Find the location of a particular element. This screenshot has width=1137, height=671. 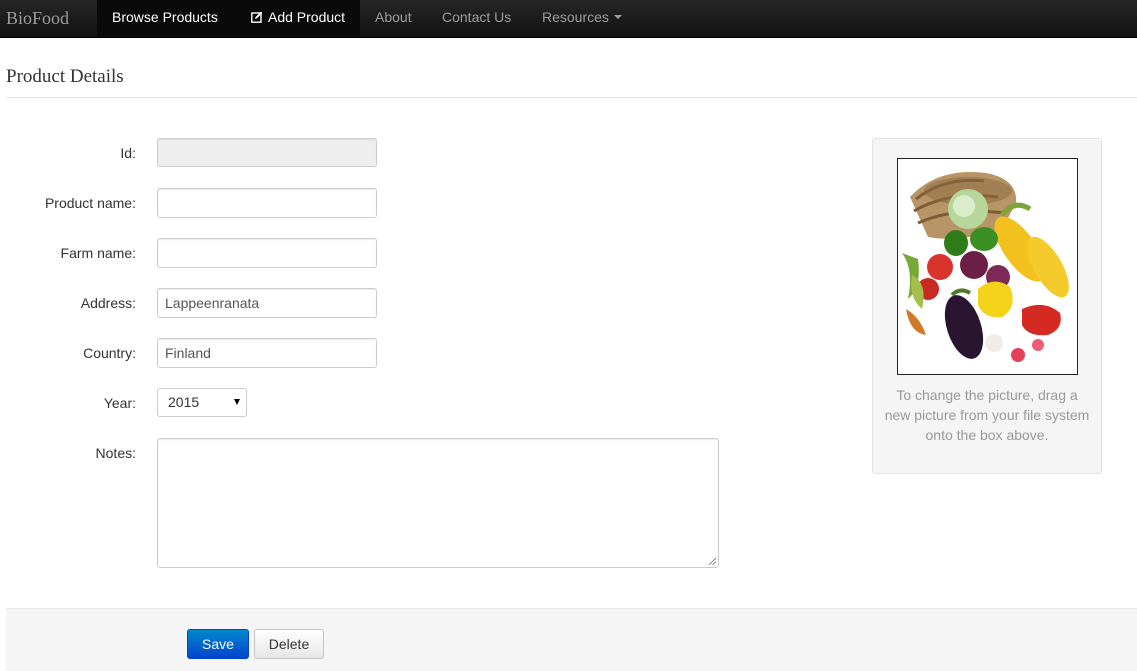

farm-name-label: Farm name: is located at coordinates (98, 253).